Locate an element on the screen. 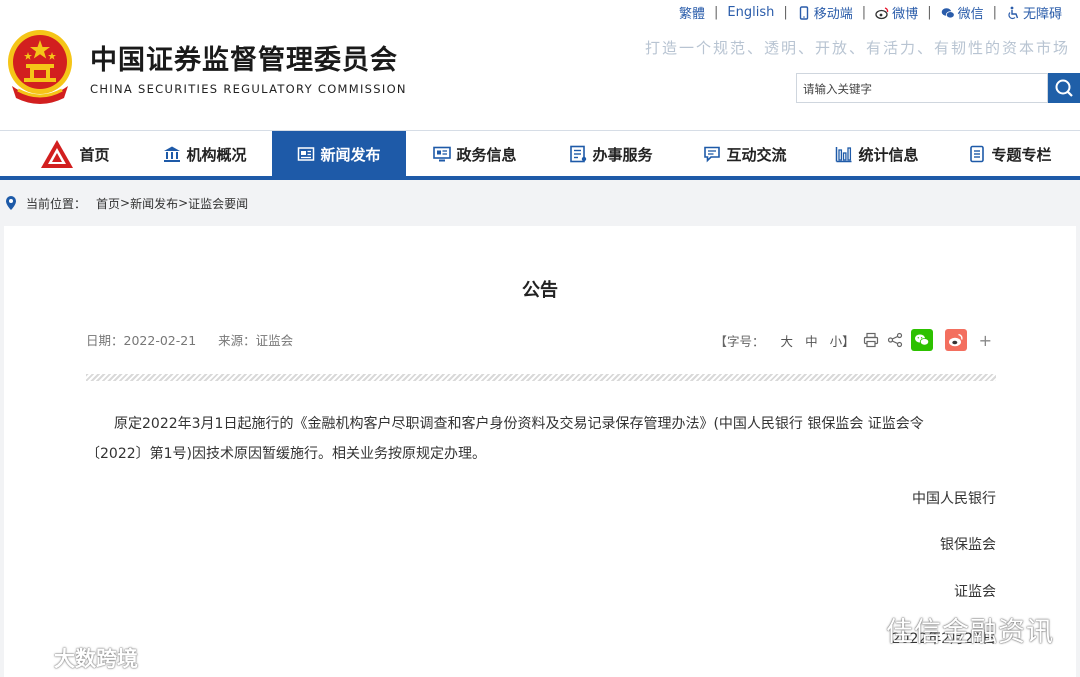 The height and width of the screenshot is (677, 1080). watermark-right: 佳信金融资讯 is located at coordinates (946, 629).